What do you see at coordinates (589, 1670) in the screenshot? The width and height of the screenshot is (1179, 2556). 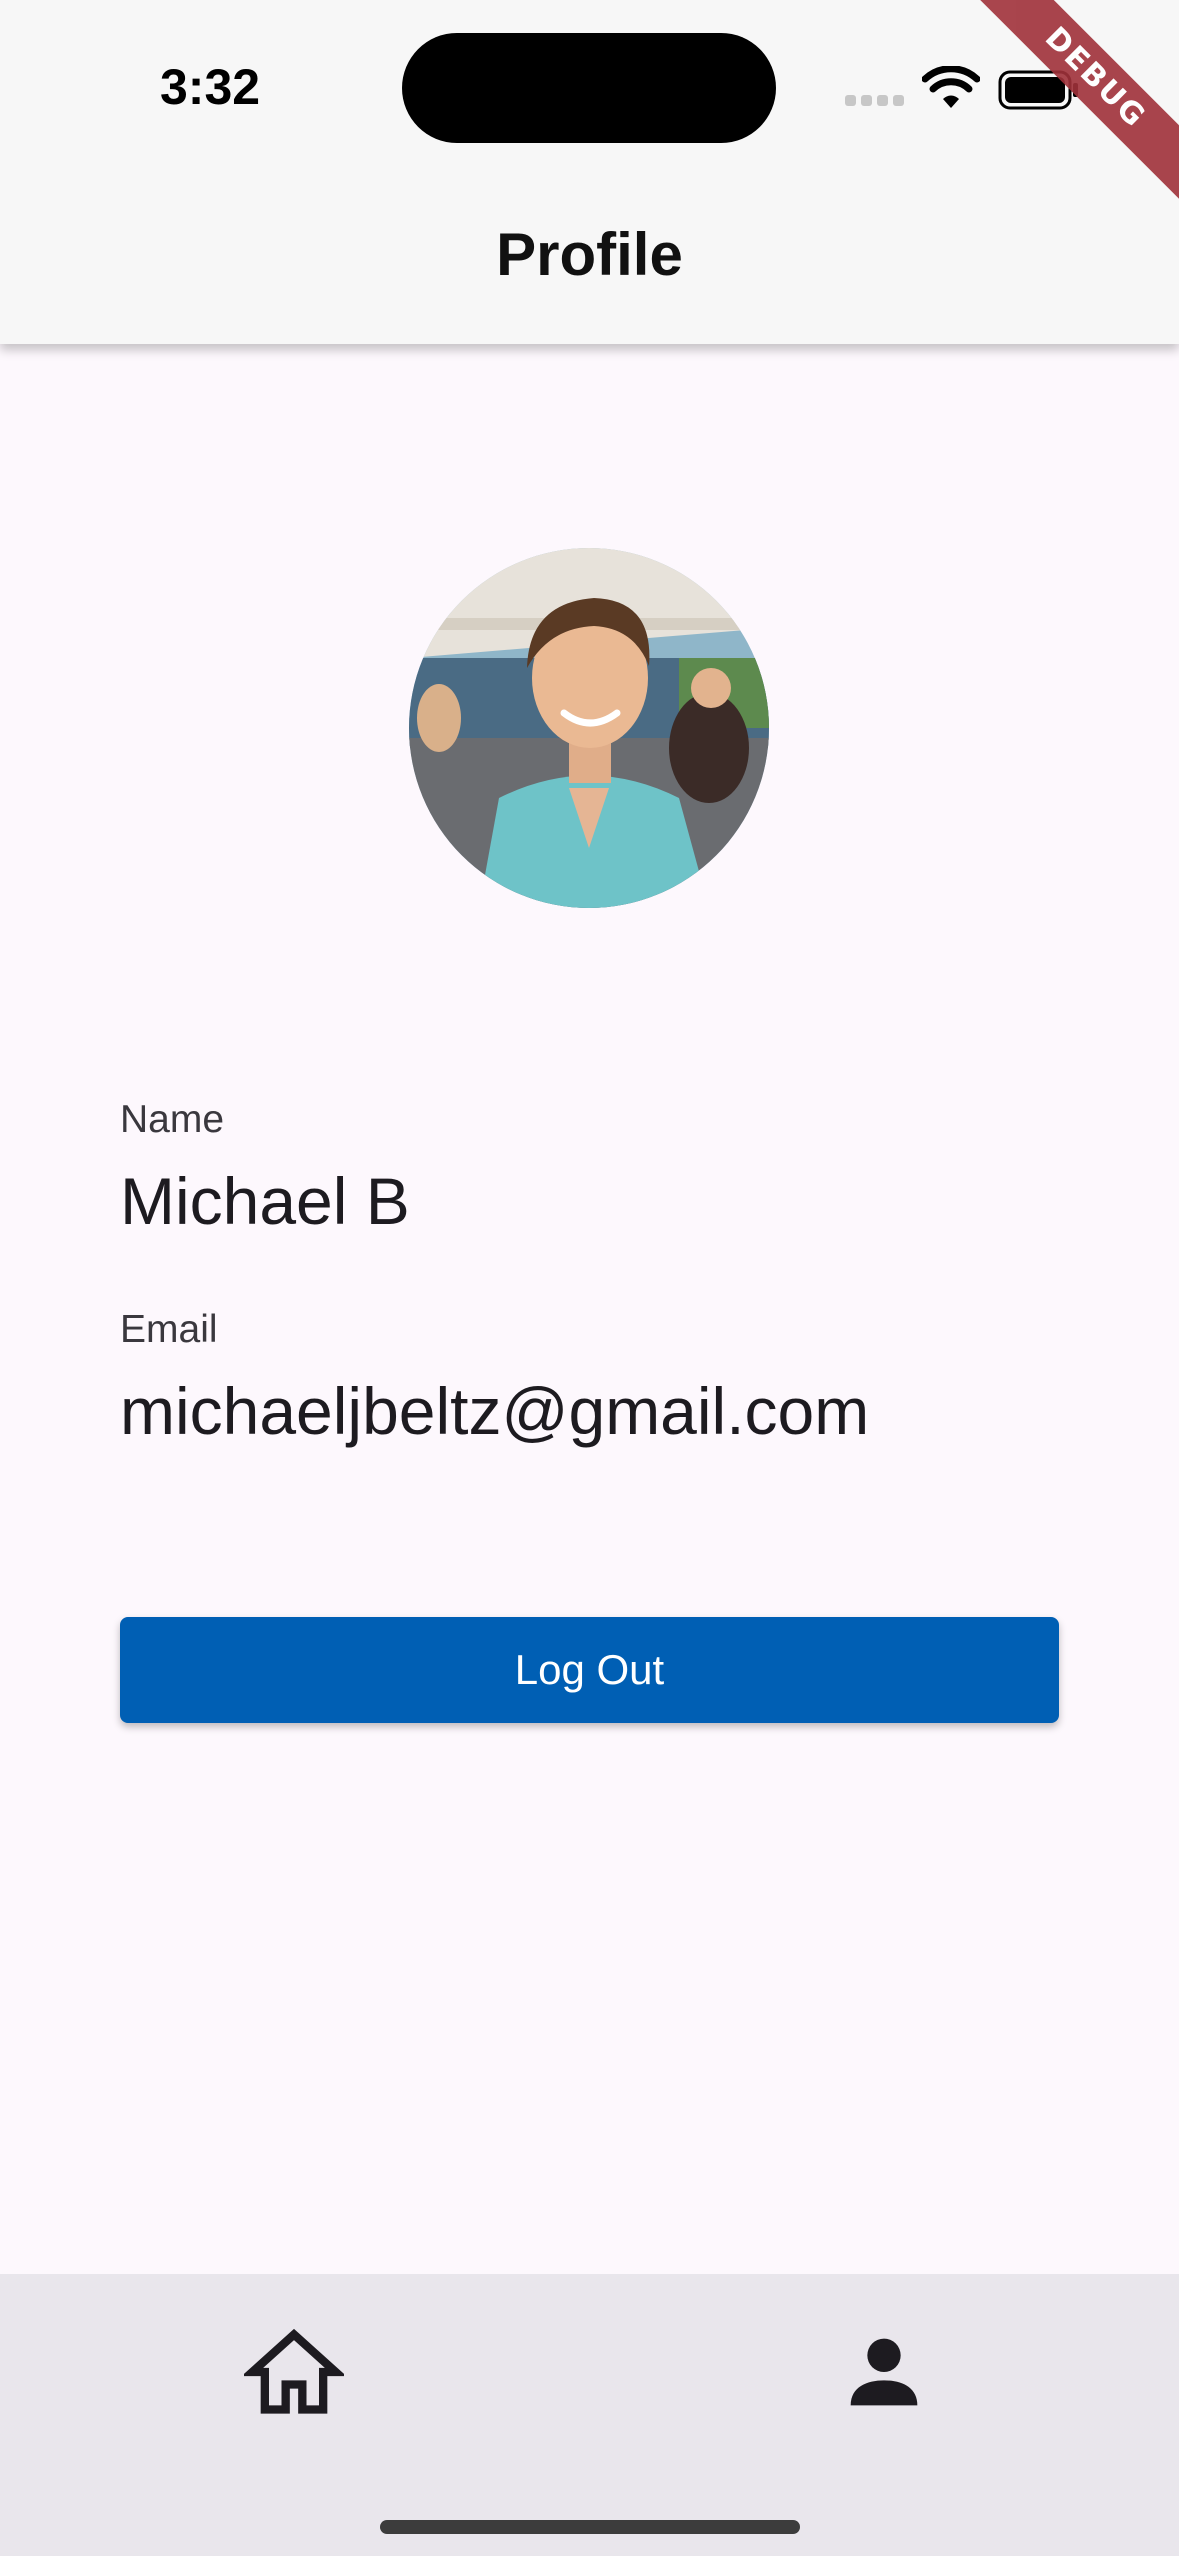 I see `logout-button: Log Out` at bounding box center [589, 1670].